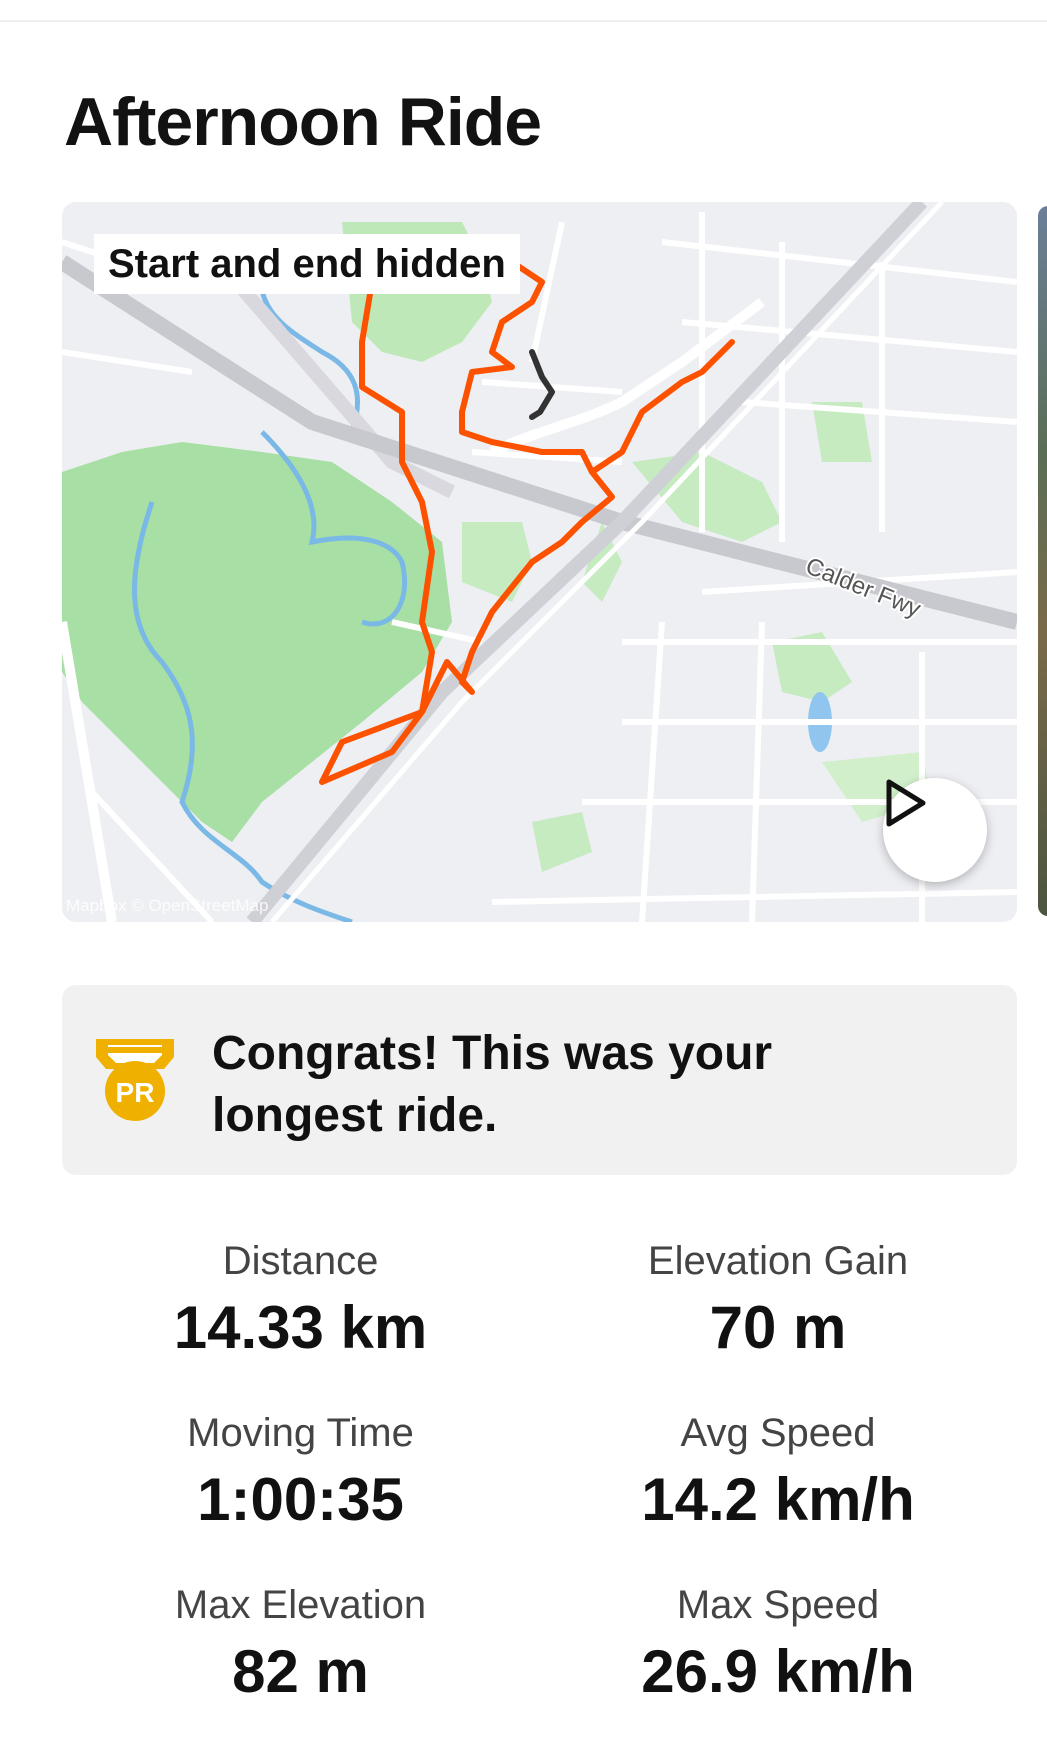 The image size is (1047, 1745). I want to click on stat-distance: Distance 14.33 km, so click(300, 1302).